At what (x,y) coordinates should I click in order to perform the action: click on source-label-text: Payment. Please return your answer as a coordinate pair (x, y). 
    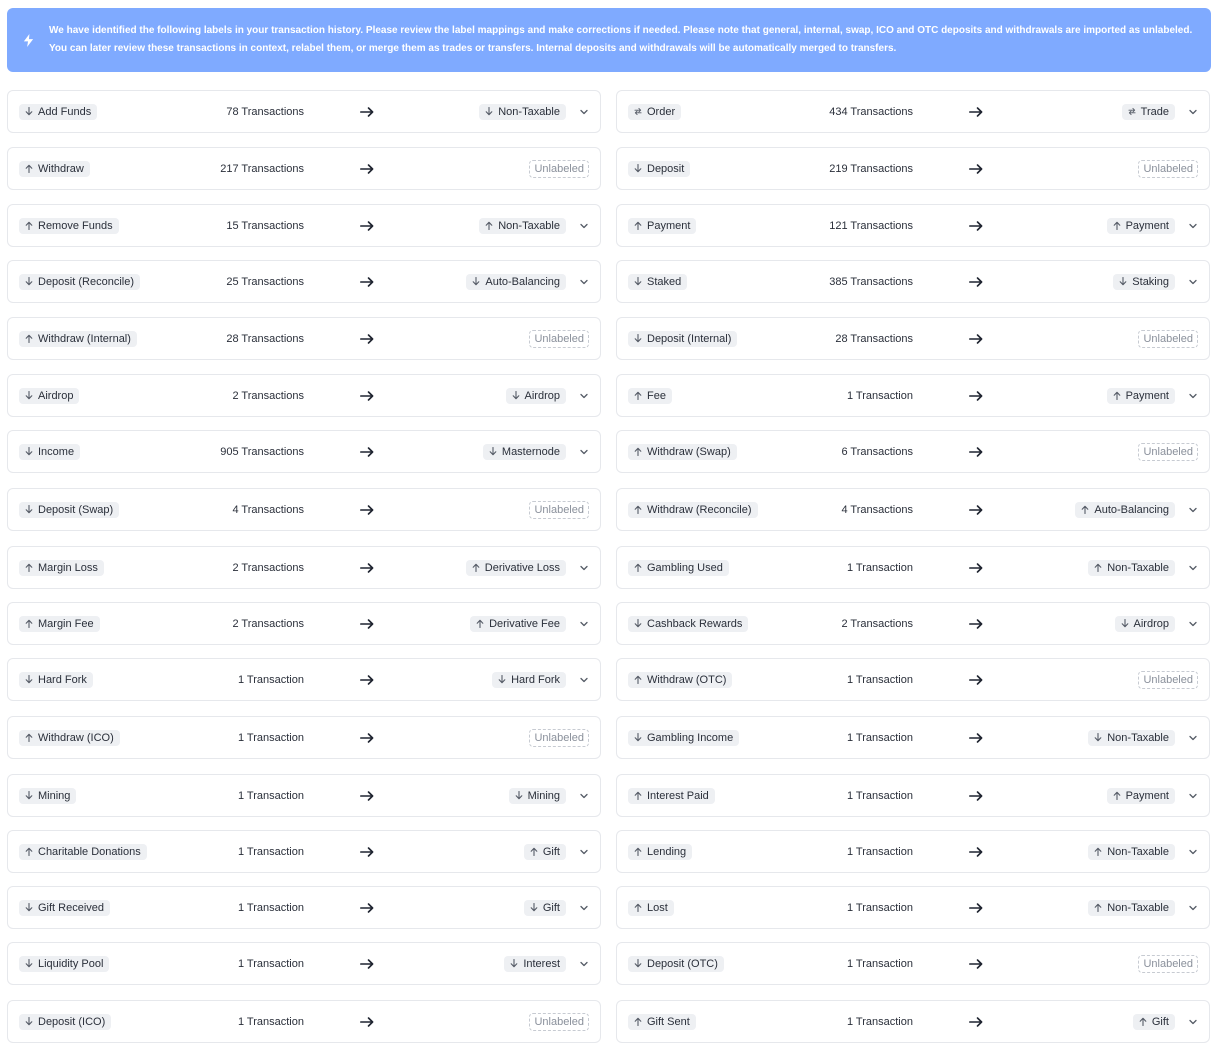
    Looking at the image, I should click on (669, 225).